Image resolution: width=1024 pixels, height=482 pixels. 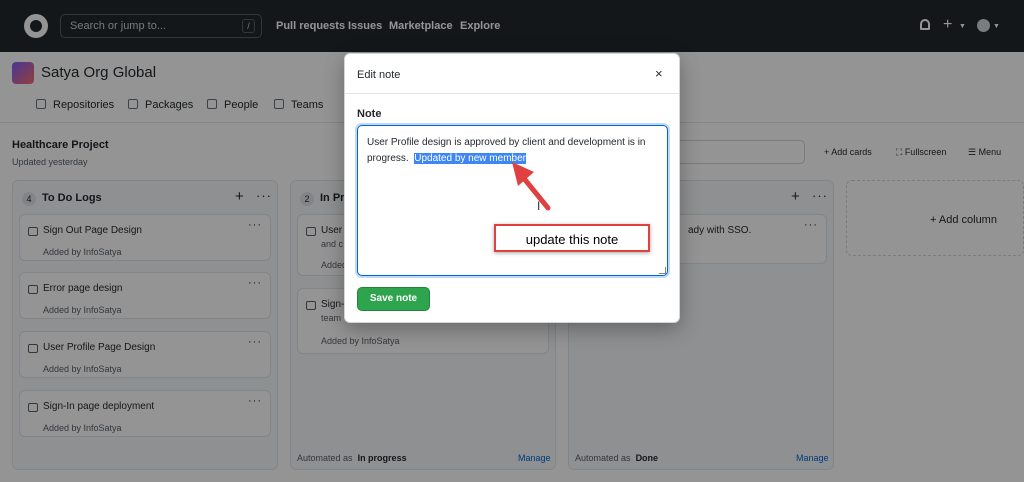 I want to click on annotation-callout: update this note, so click(x=572, y=238).